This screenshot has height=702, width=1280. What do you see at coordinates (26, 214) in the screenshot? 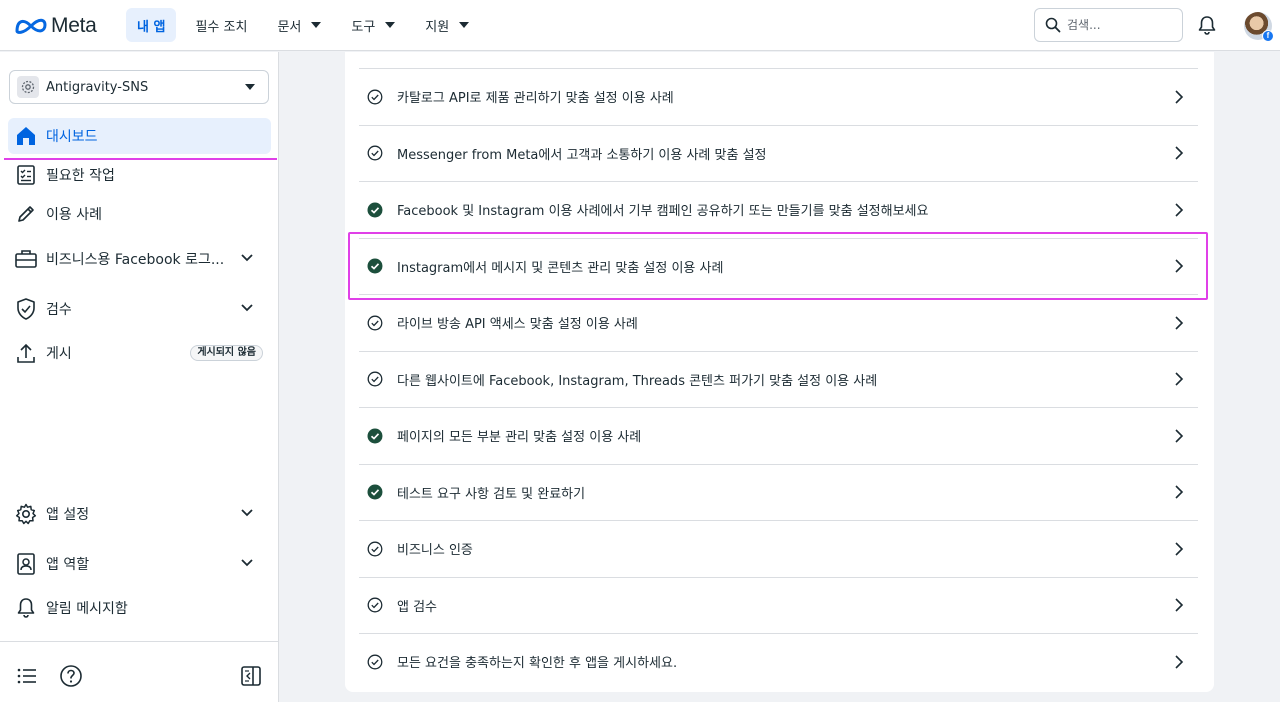
I see `pencil-icon` at bounding box center [26, 214].